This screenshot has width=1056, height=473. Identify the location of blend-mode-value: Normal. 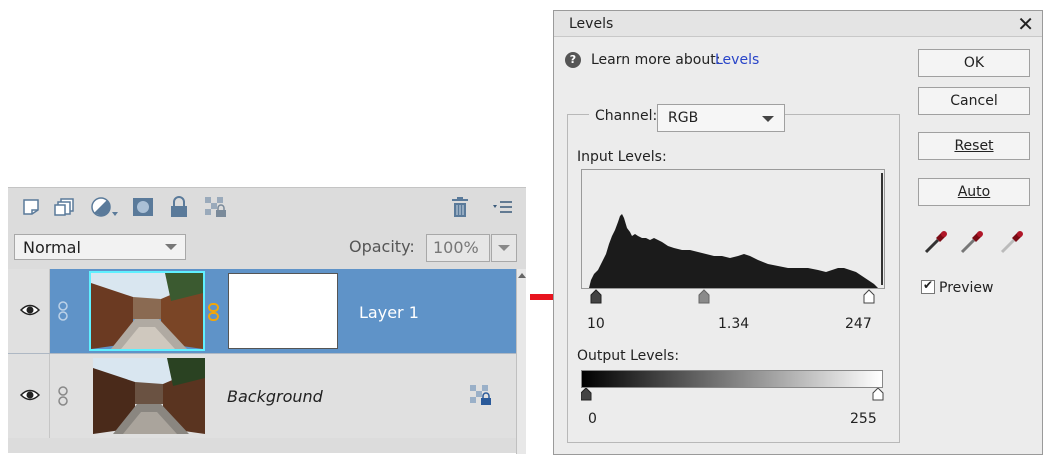
(52, 247).